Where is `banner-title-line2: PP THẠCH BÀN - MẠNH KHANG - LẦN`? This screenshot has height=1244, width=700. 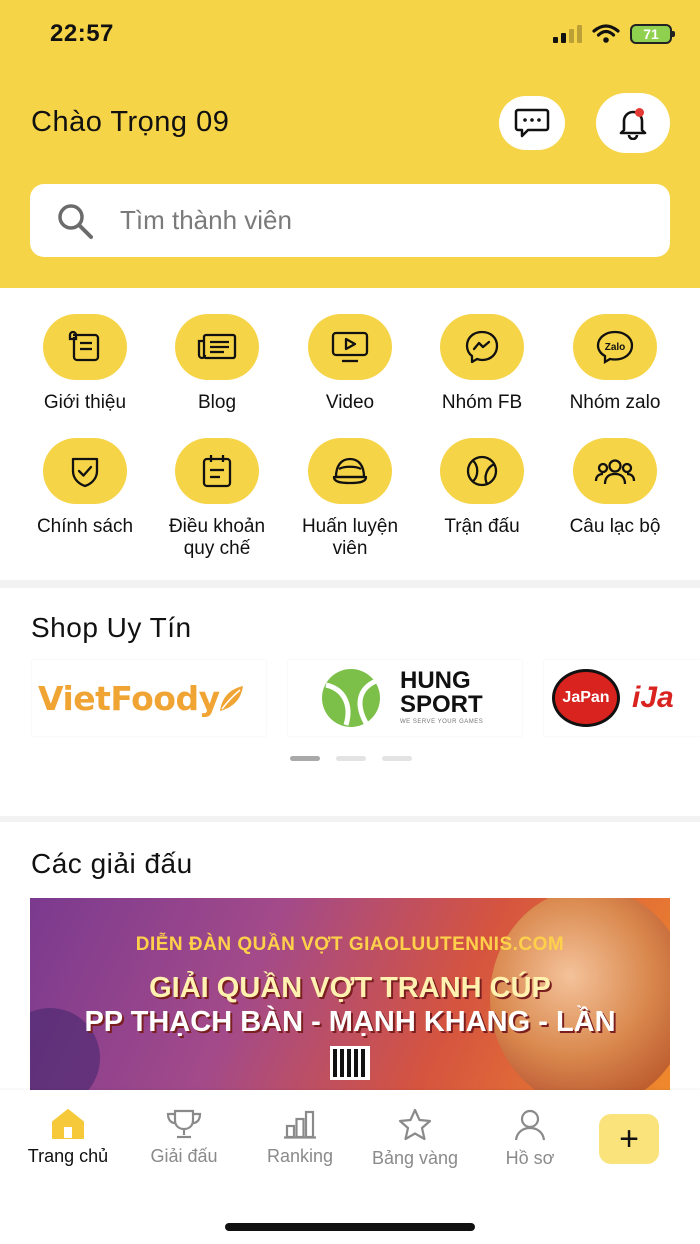
banner-title-line2: PP THẠCH BÀN - MẠNH KHANG - LẦN is located at coordinates (350, 1022).